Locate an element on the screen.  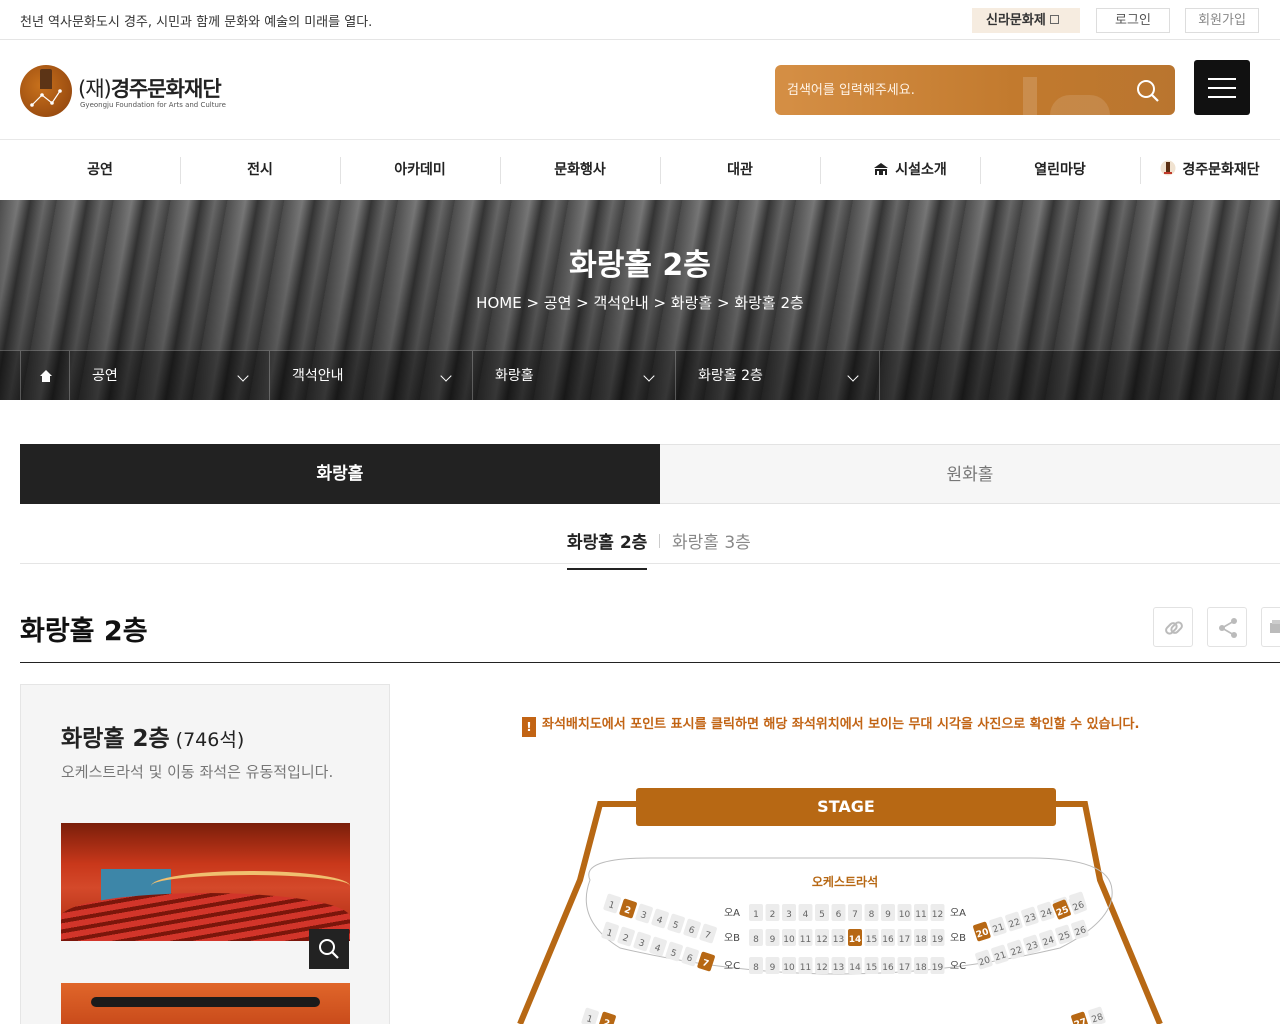
zoom-button is located at coordinates (329, 949).